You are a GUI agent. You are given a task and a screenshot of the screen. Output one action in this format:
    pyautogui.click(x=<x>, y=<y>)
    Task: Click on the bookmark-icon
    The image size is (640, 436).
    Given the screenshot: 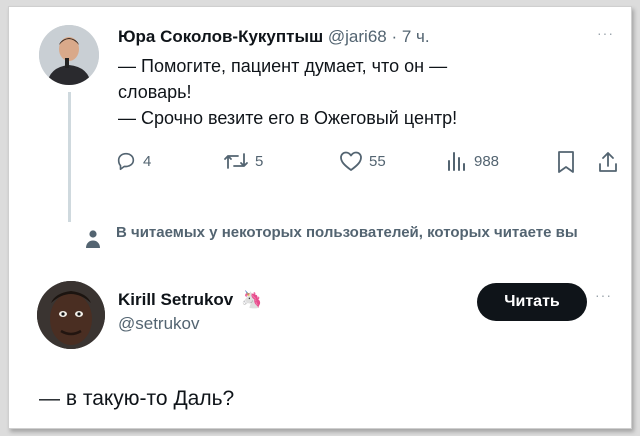 What is the action you would take?
    pyautogui.click(x=566, y=162)
    